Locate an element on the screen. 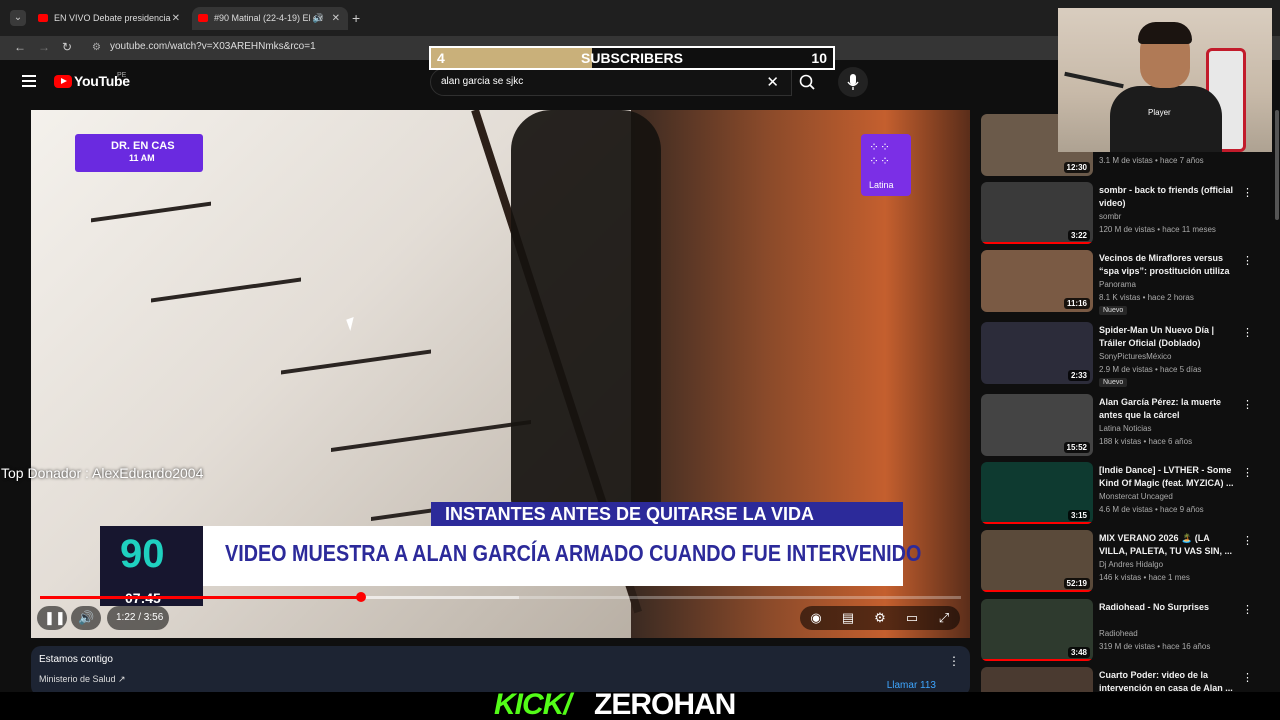 Image resolution: width=1280 pixels, height=720 pixels. youtube-favicon-icon is located at coordinates (203, 18).